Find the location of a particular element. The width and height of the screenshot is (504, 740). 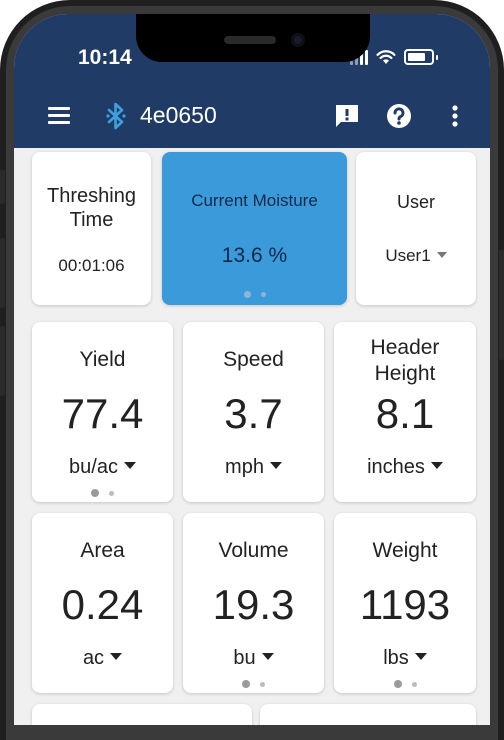

metric-card-volume: Volume 19.3 bu is located at coordinates (253, 603).